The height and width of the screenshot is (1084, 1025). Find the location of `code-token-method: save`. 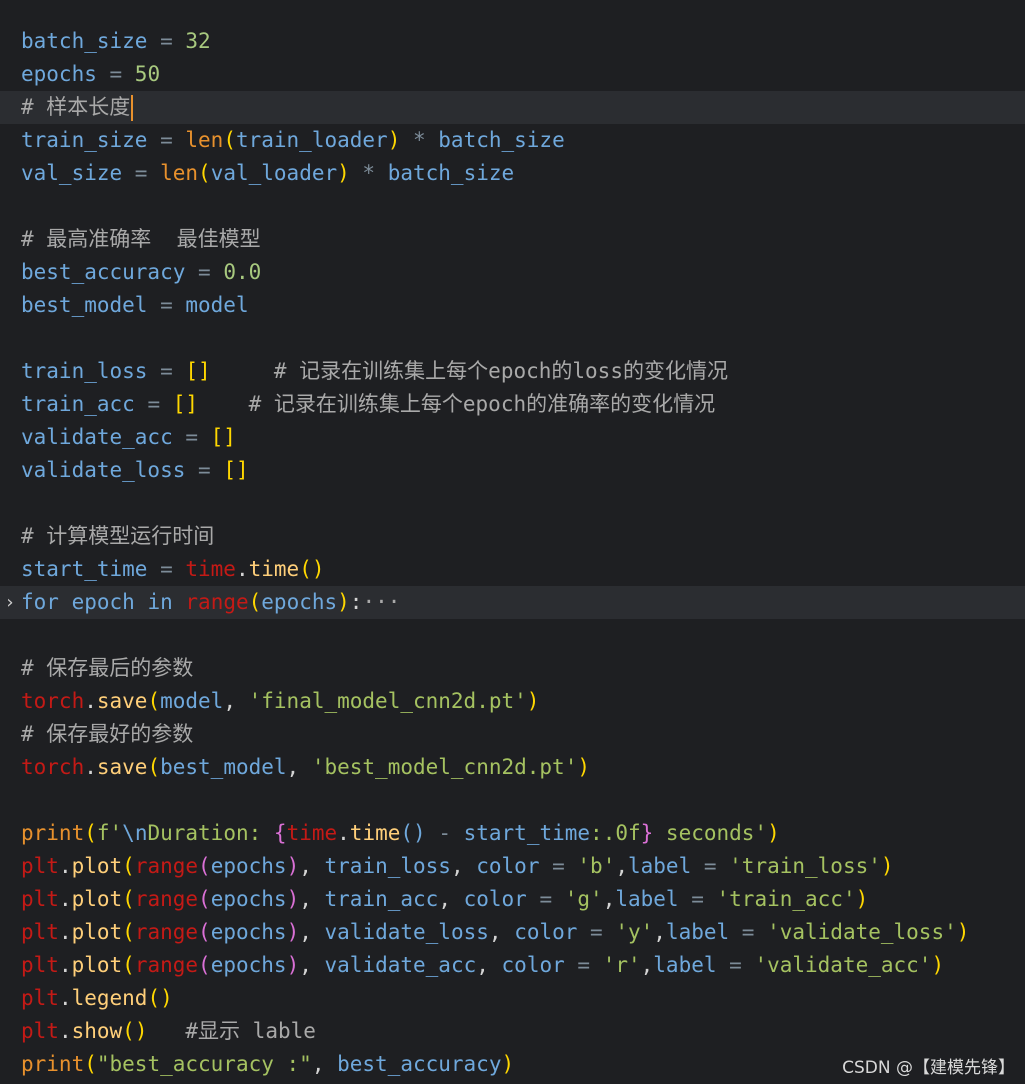

code-token-method: save is located at coordinates (122, 701).